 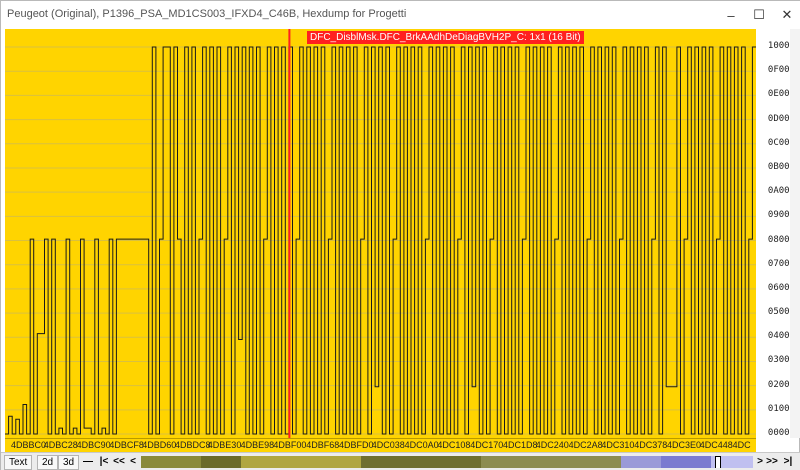 What do you see at coordinates (731, 15) in the screenshot?
I see `minimize-button: –` at bounding box center [731, 15].